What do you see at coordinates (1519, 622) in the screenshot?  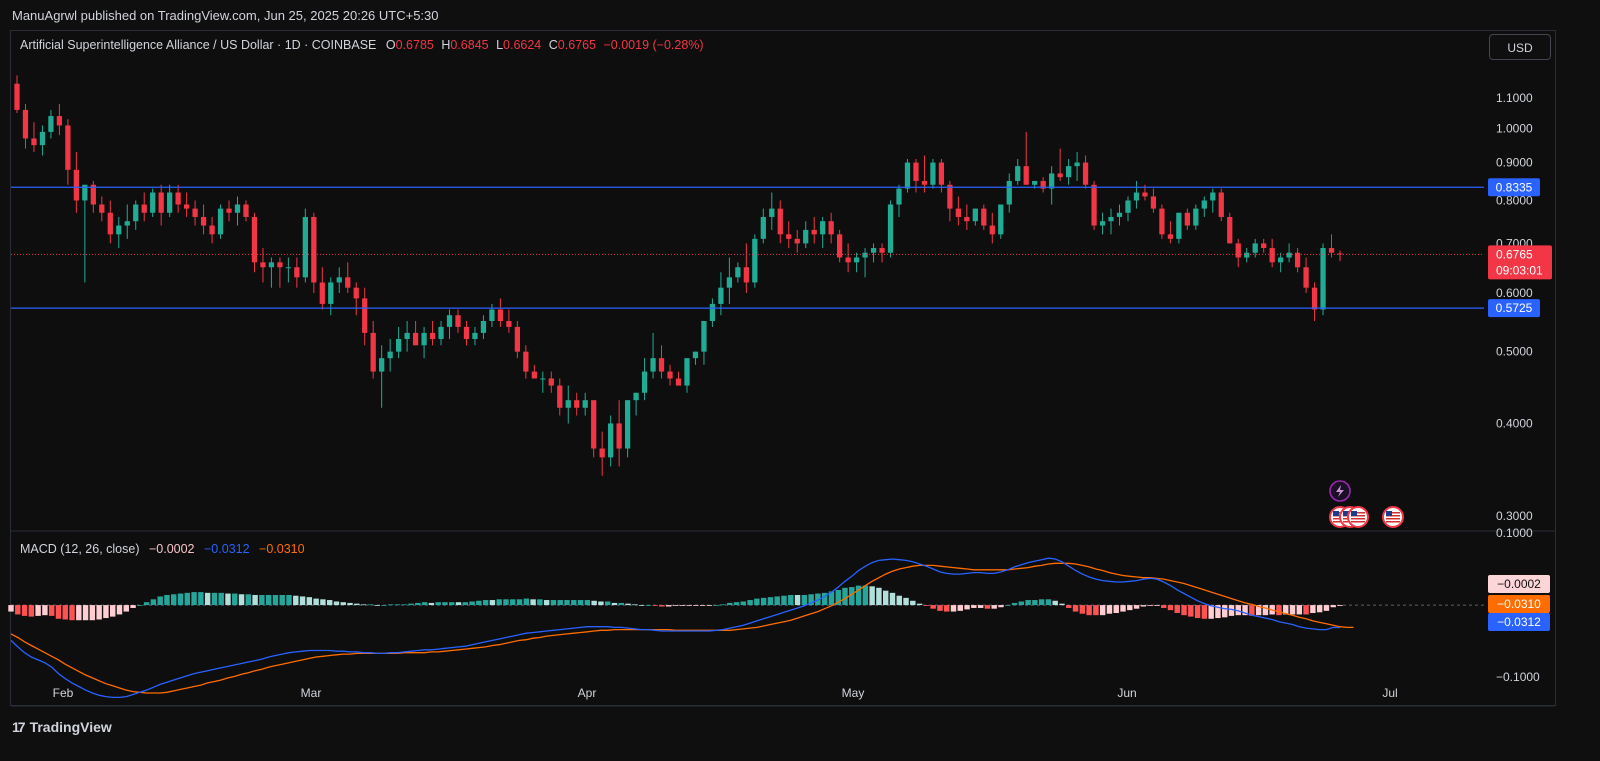 I see `macd-line-tag-label: −0.0312` at bounding box center [1519, 622].